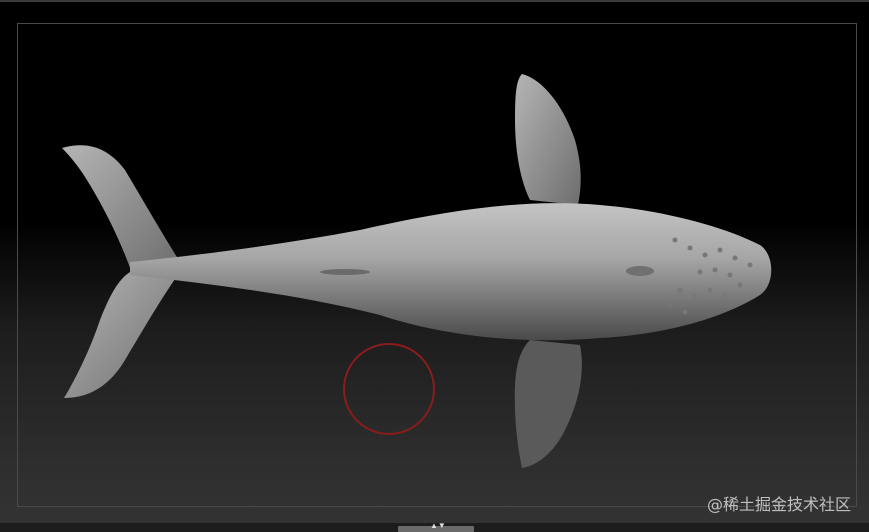 The height and width of the screenshot is (532, 869). Describe the element at coordinates (548, 139) in the screenshot. I see `pectoral-fin-upper` at that location.